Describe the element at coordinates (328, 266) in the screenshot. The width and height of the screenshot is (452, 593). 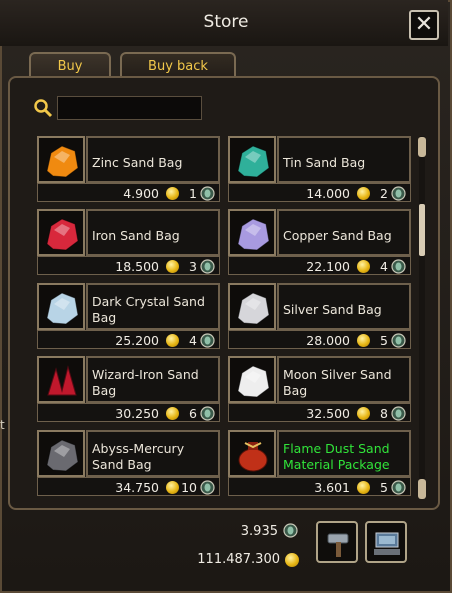
I see `item-price: 22.100` at that location.